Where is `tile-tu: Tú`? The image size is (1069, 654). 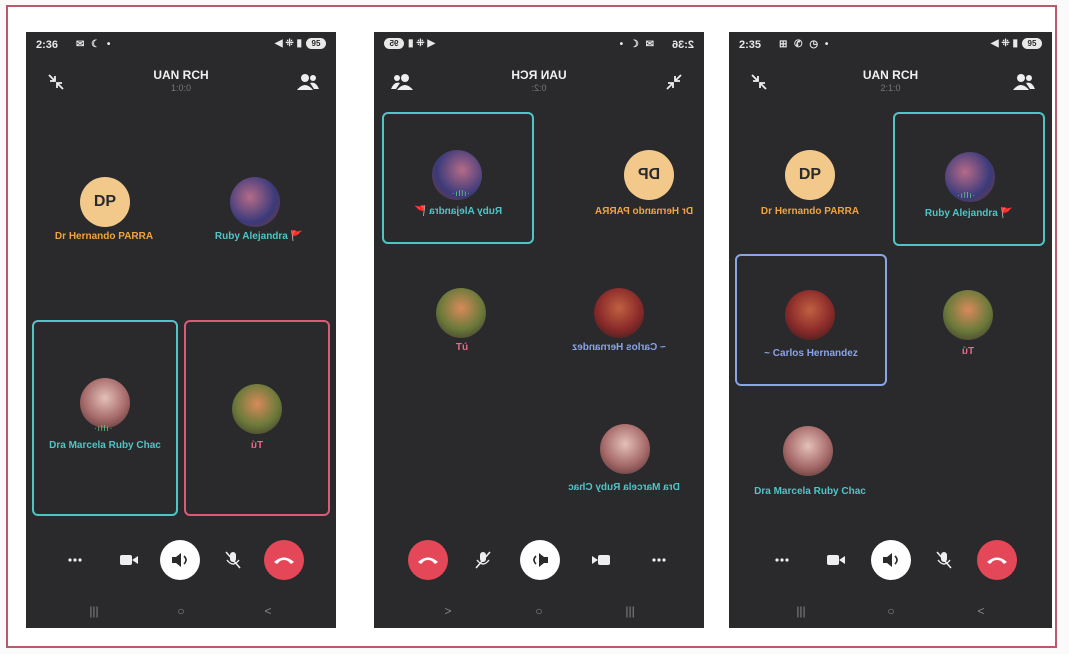 tile-tu: Tú is located at coordinates (257, 418).